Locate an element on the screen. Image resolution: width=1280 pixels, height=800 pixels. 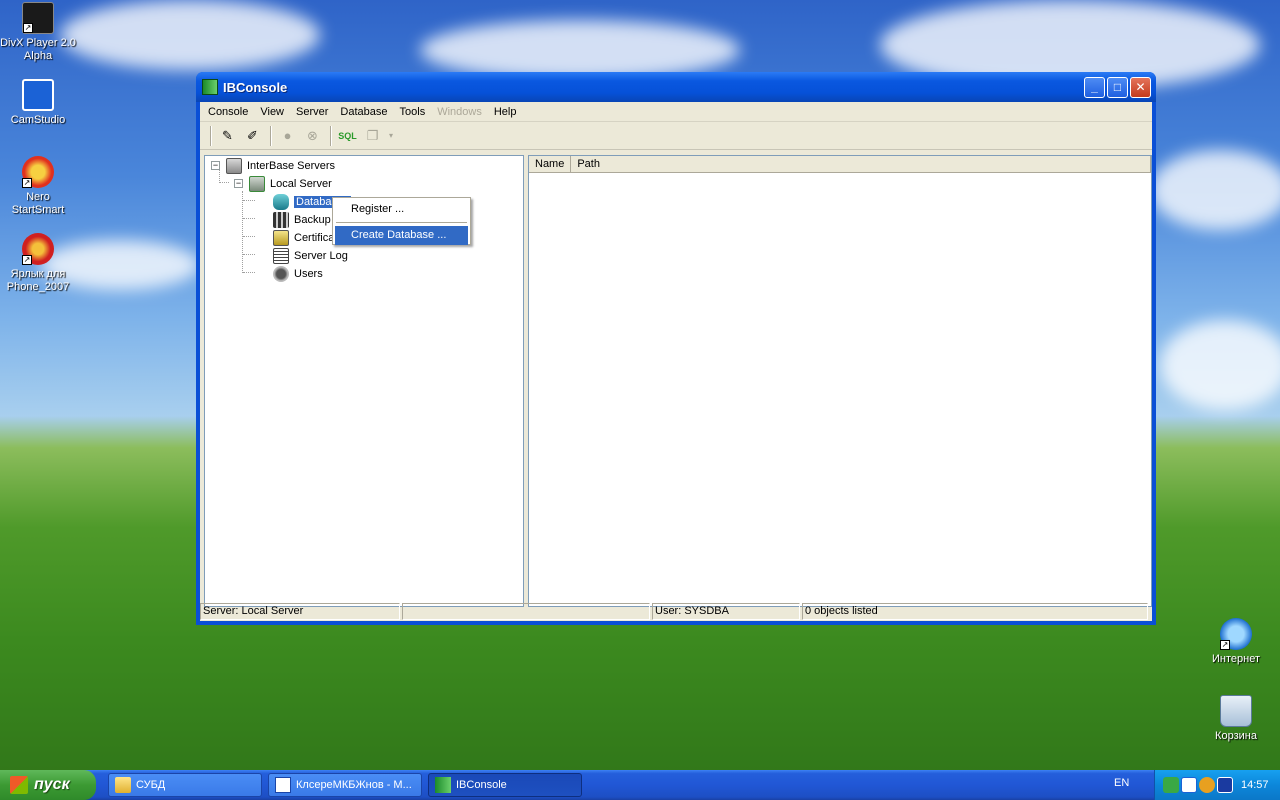
list-header: Name Path is located at coordinates (840, 164).